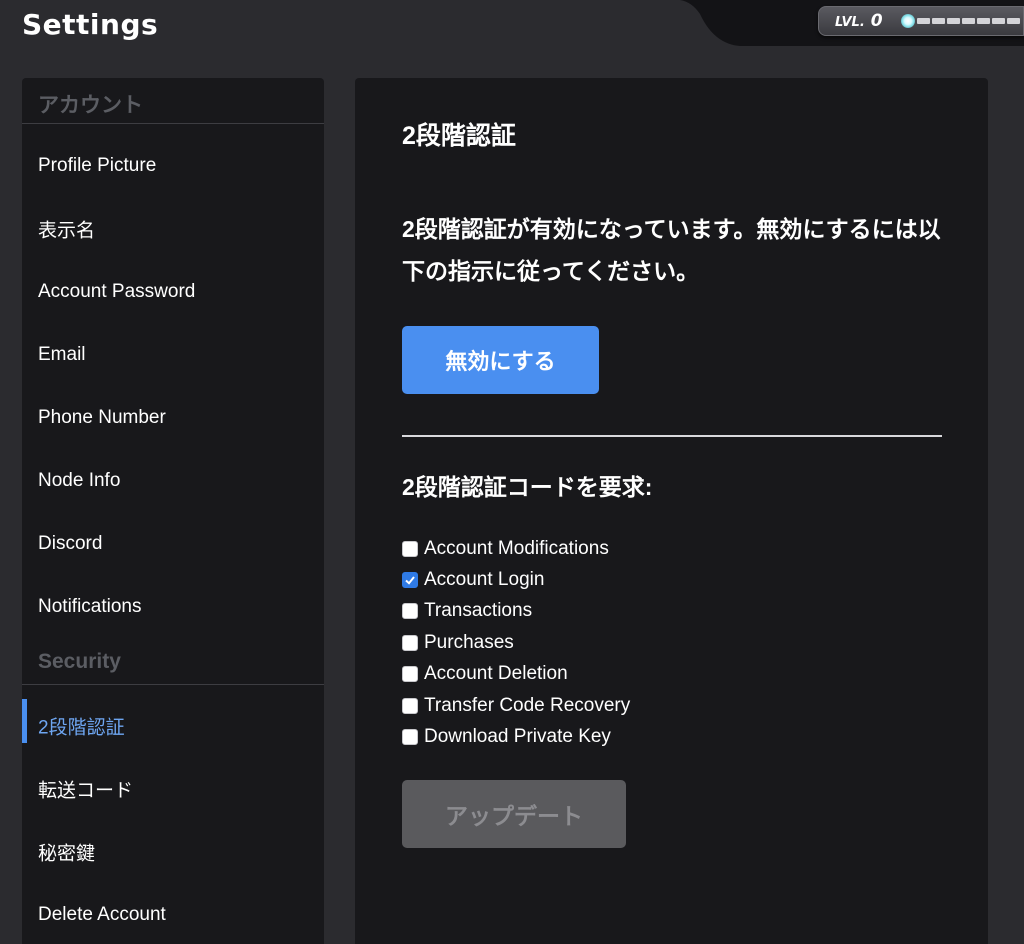  Describe the element at coordinates (70, 543) in the screenshot. I see `sidebar-item-label: Discord` at that location.